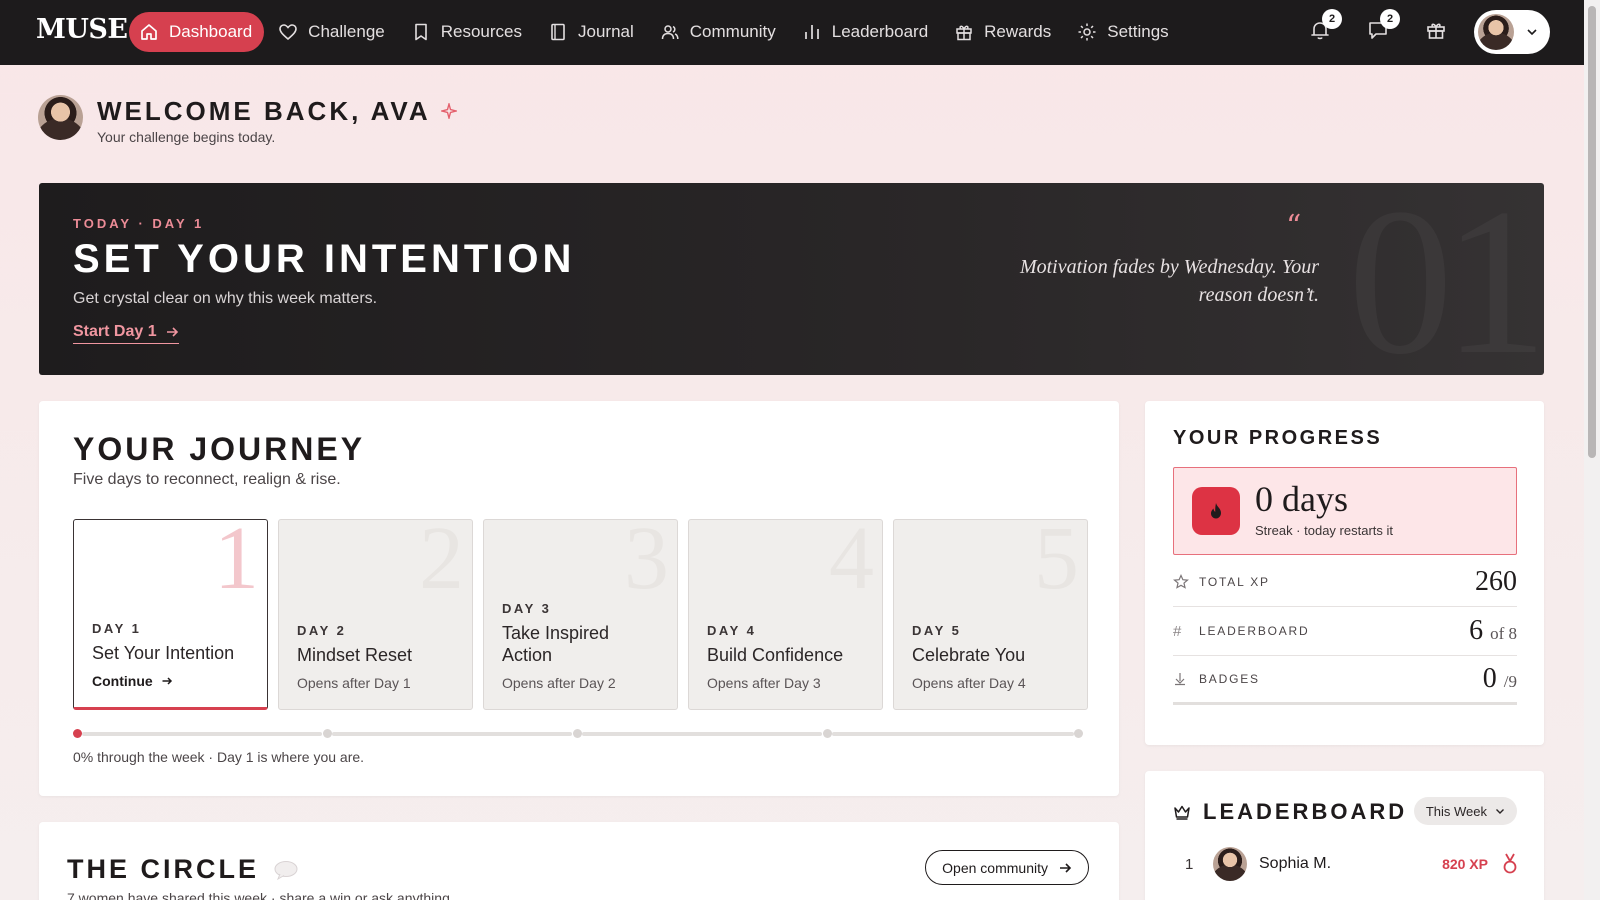 This screenshot has width=1600, height=900. What do you see at coordinates (732, 31) in the screenshot?
I see `nav-item-label: Community` at bounding box center [732, 31].